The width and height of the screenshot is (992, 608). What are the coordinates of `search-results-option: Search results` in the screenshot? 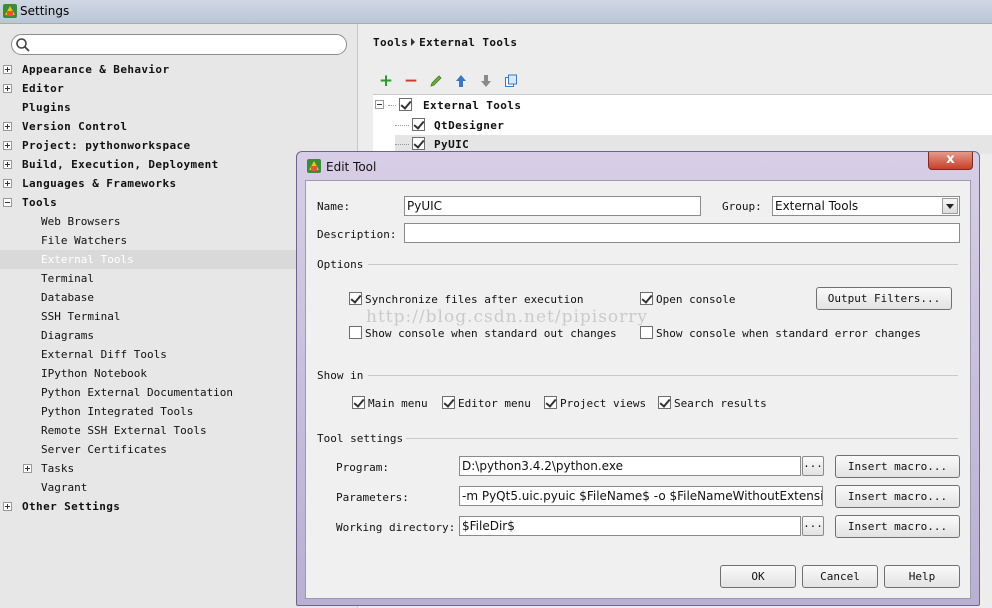 It's located at (712, 403).